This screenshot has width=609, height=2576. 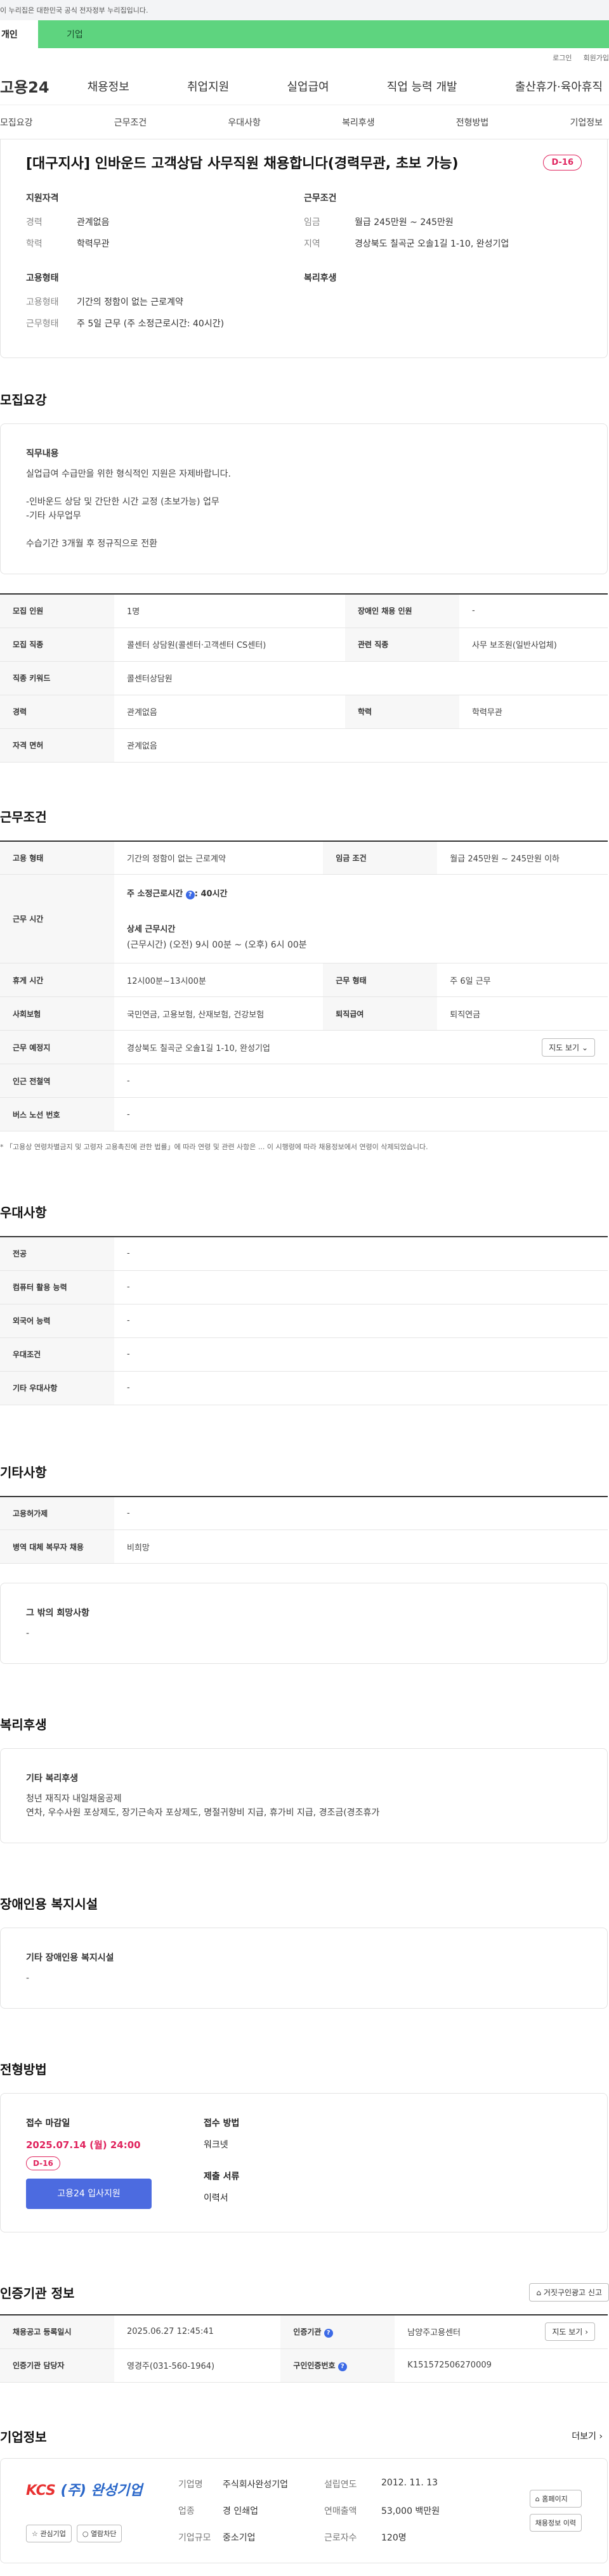 What do you see at coordinates (128, 474) in the screenshot?
I see `job-desc-line: 실업급여 수급만을 위한 형식적인 지원은 자제바랍니다.` at bounding box center [128, 474].